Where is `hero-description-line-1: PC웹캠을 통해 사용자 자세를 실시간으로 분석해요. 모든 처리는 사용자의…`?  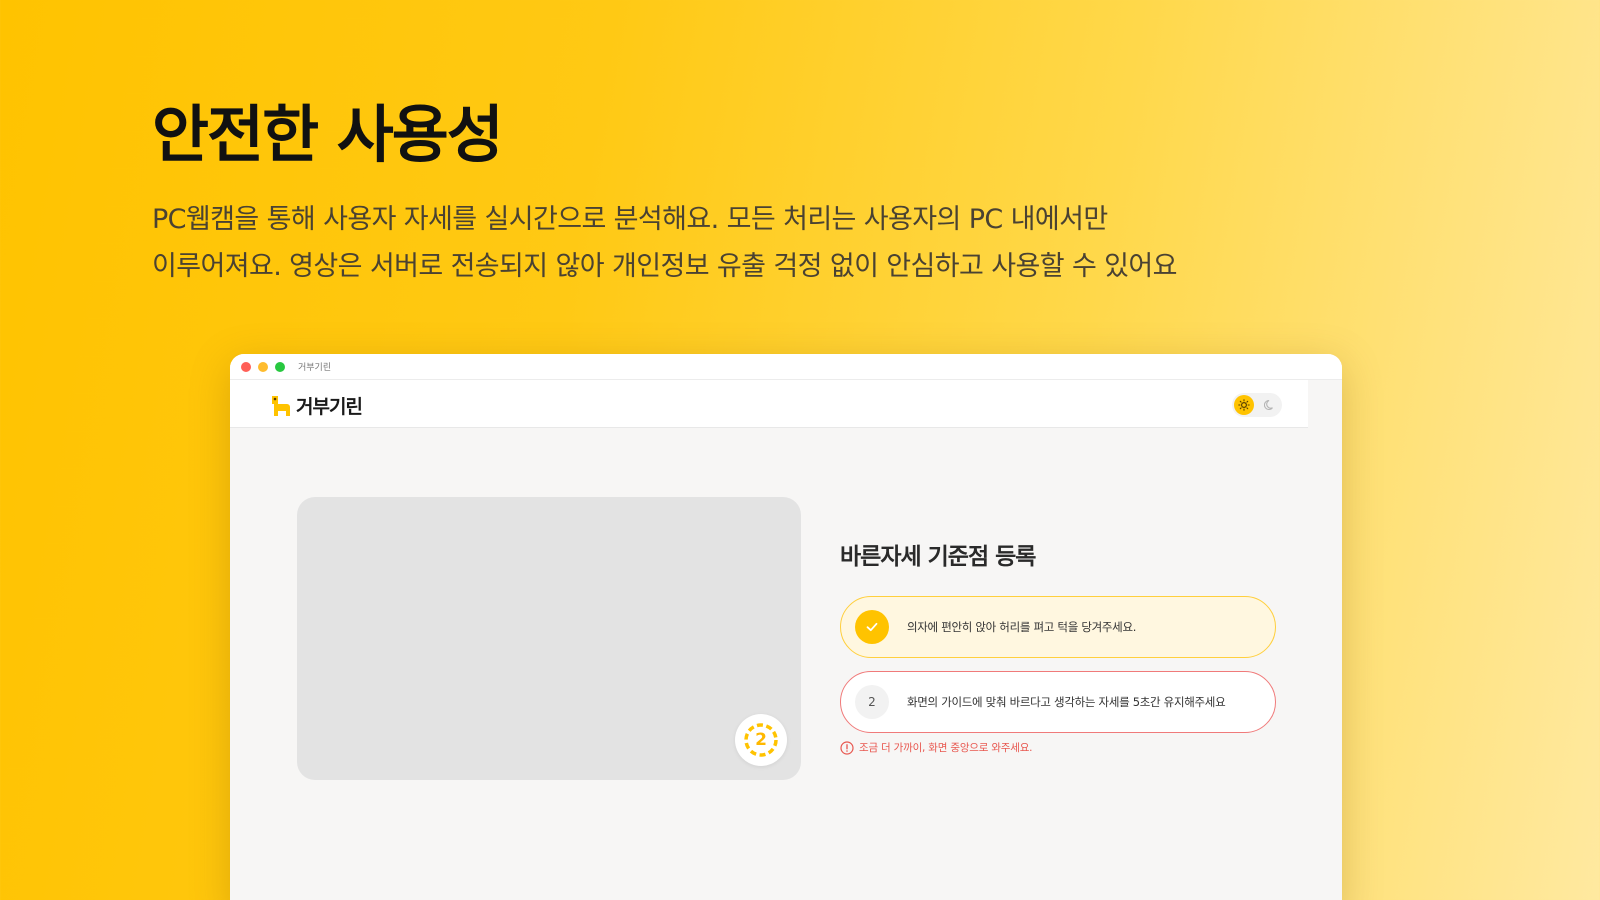
hero-description-line-1: PC웹캠을 통해 사용자 자세를 실시간으로 분석해요. 모든 처리는 사용자의… is located at coordinates (630, 219).